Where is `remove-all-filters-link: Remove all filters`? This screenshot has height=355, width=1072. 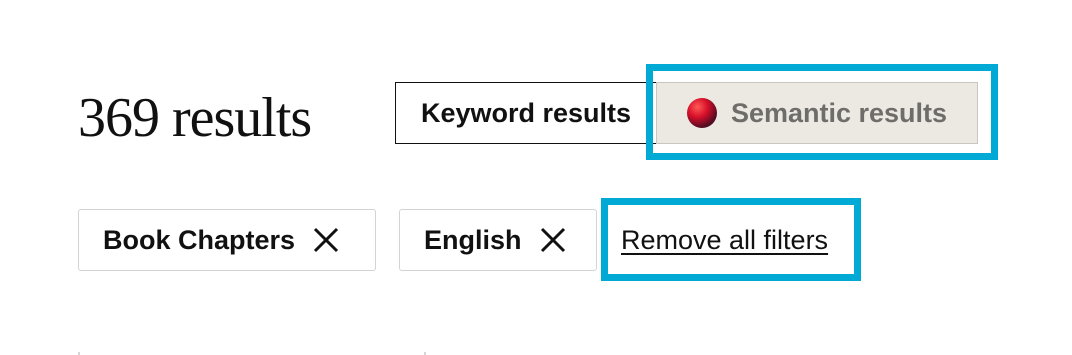 remove-all-filters-link: Remove all filters is located at coordinates (724, 240).